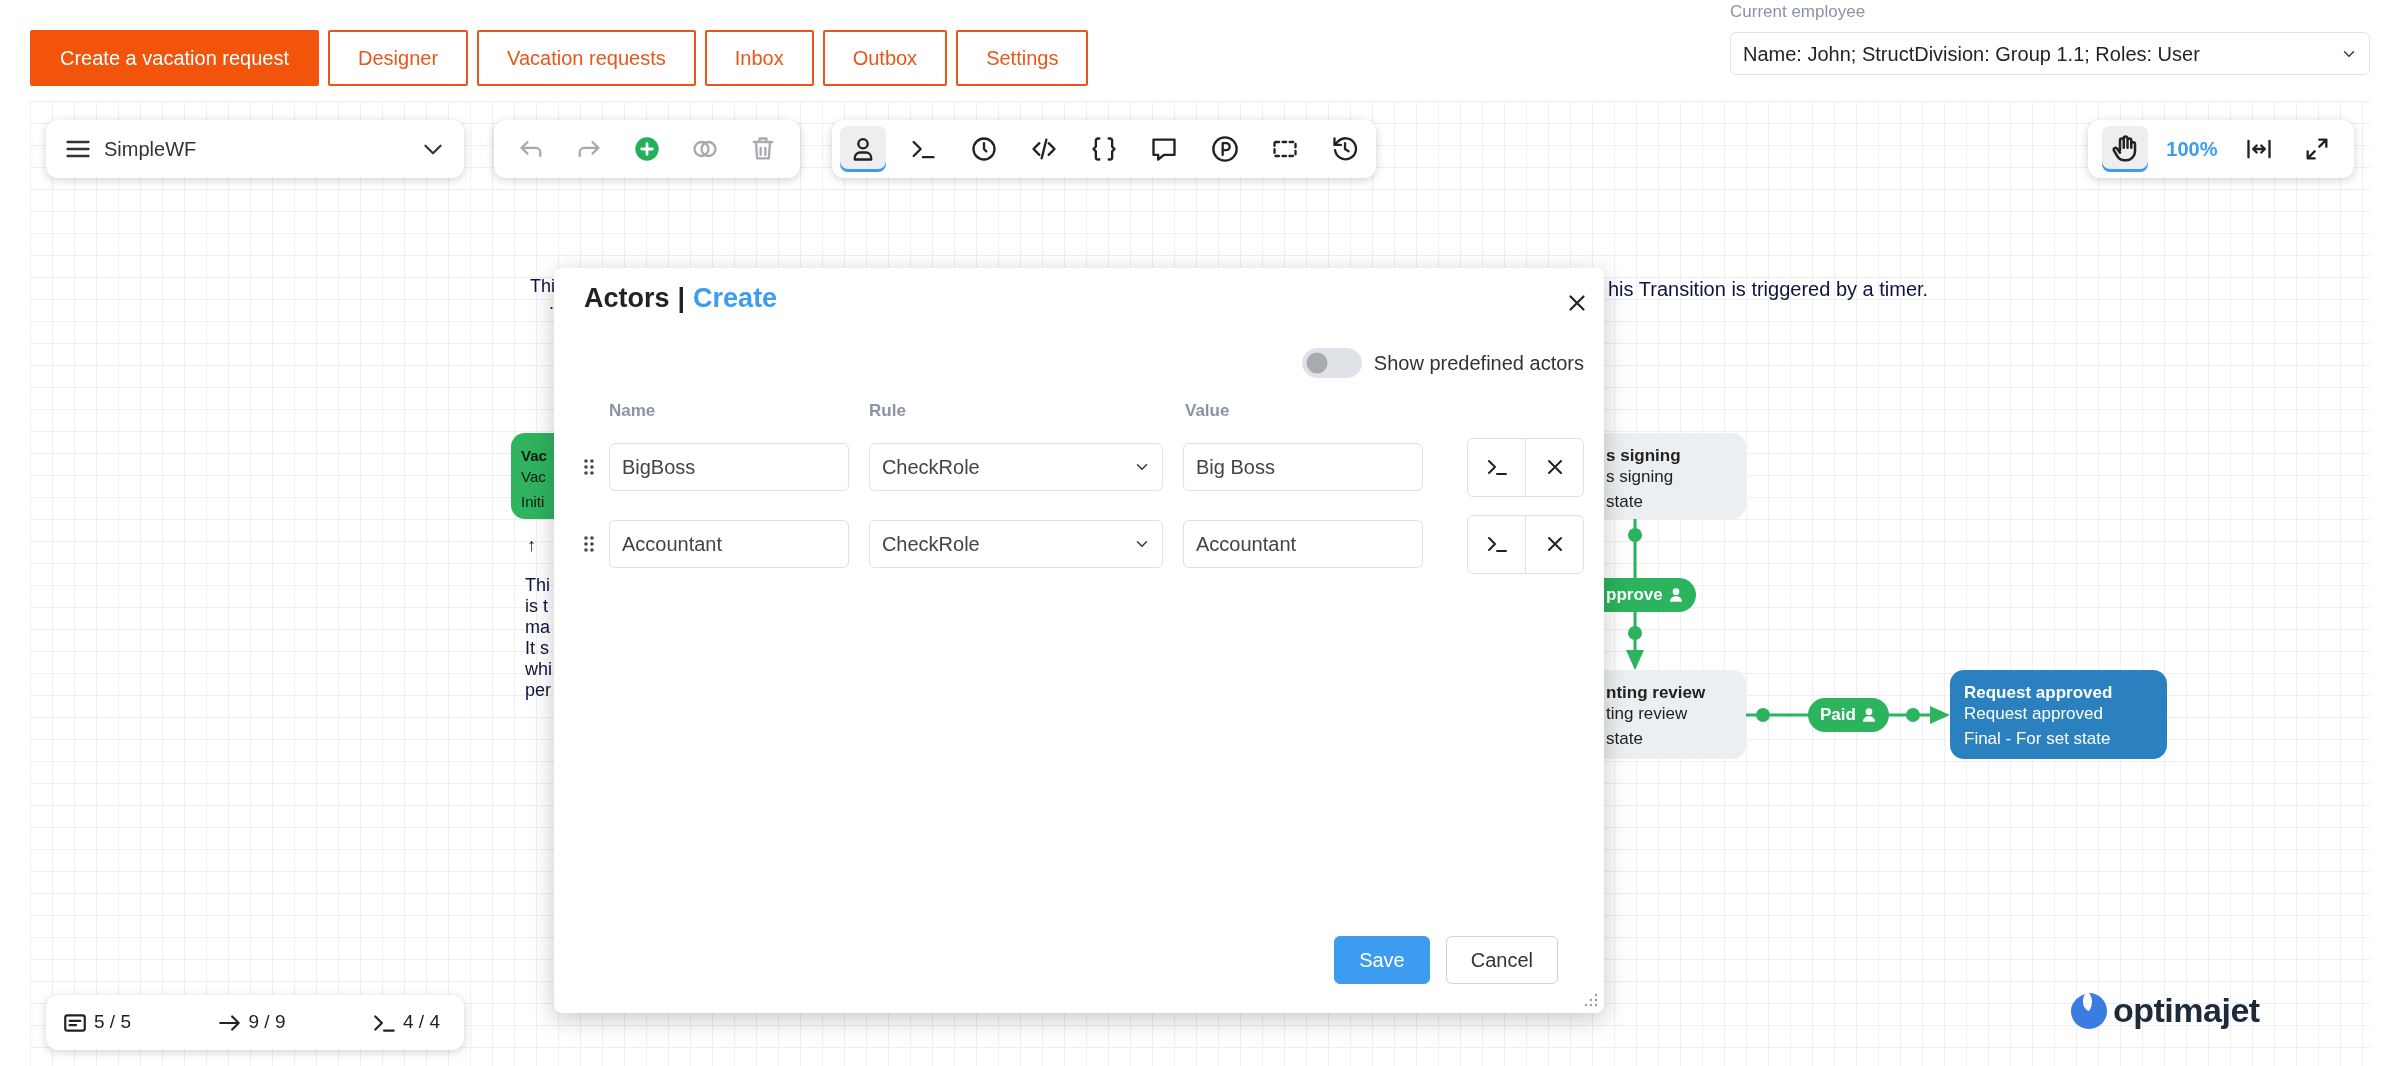 The width and height of the screenshot is (2400, 1066). I want to click on toggle-label: Show predefined actors, so click(1478, 364).